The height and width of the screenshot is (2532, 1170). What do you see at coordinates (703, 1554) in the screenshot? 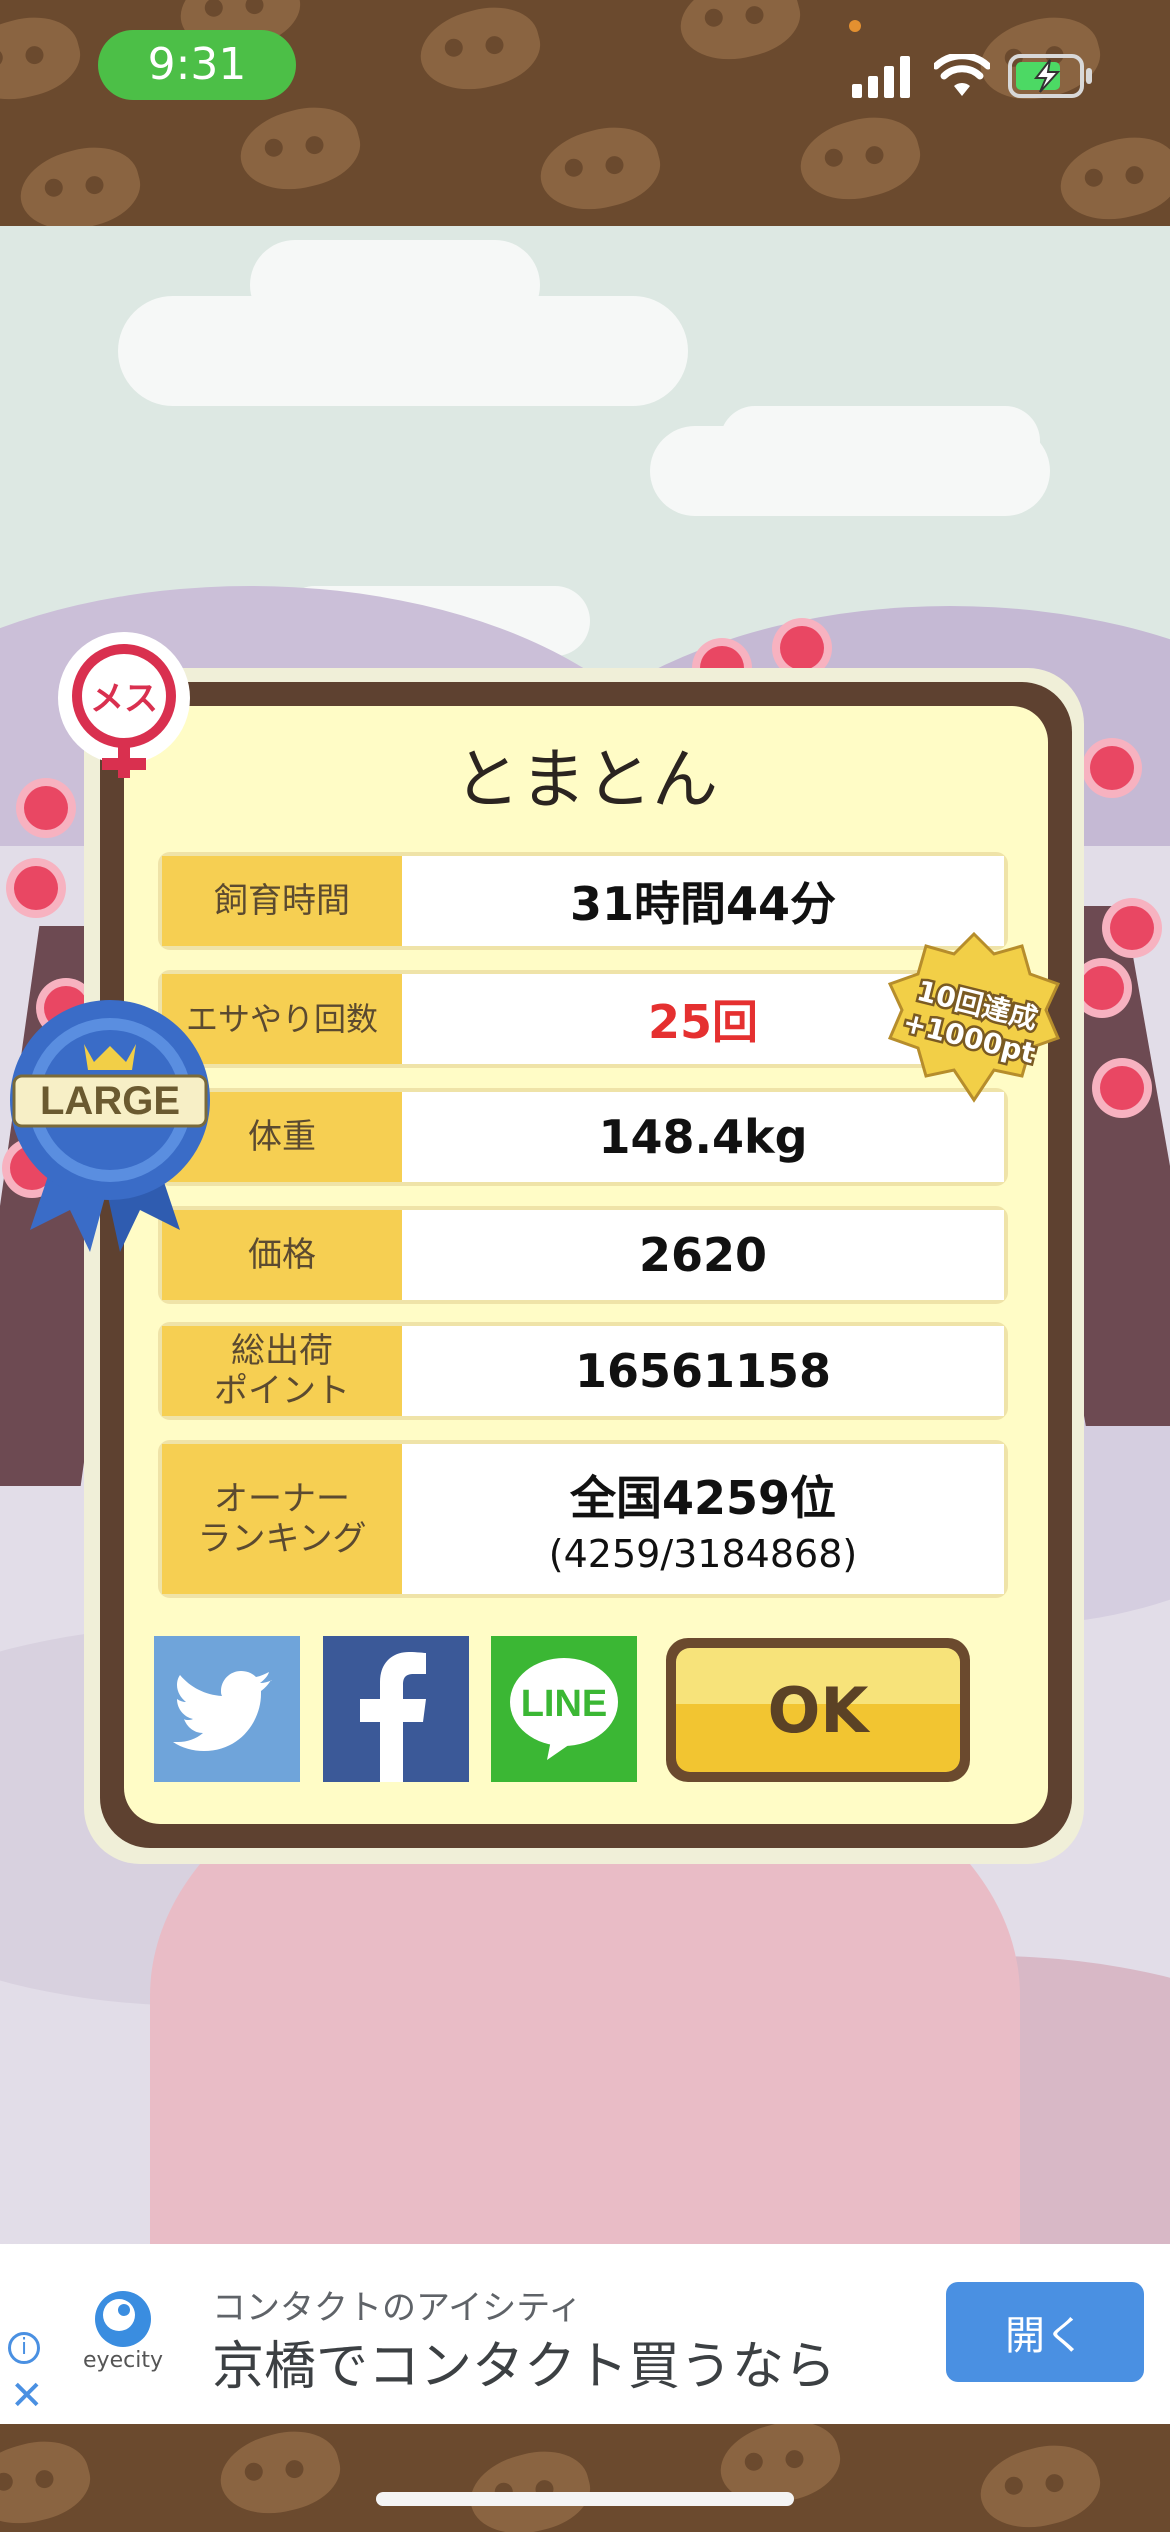
I see `ranking-detail: (4259/3184868)` at bounding box center [703, 1554].